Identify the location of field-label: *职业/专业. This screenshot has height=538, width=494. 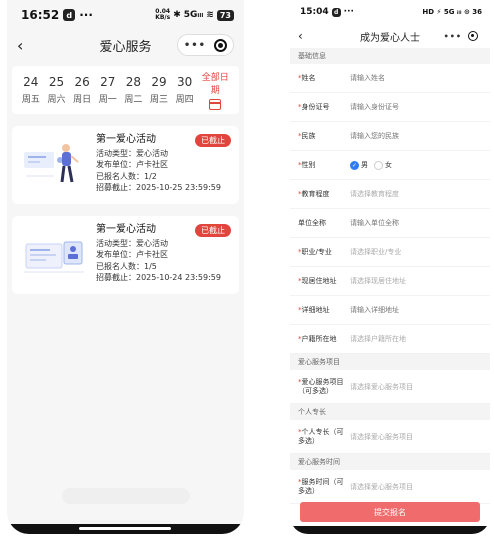
(315, 251).